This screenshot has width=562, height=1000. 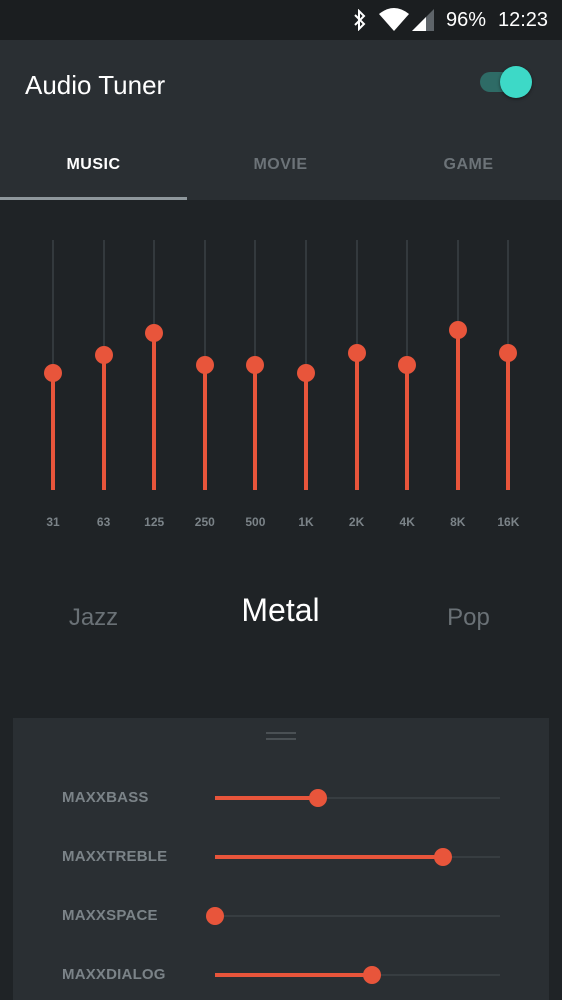 I want to click on effect-row-maxxbass: MAXXBASS, so click(x=281, y=798).